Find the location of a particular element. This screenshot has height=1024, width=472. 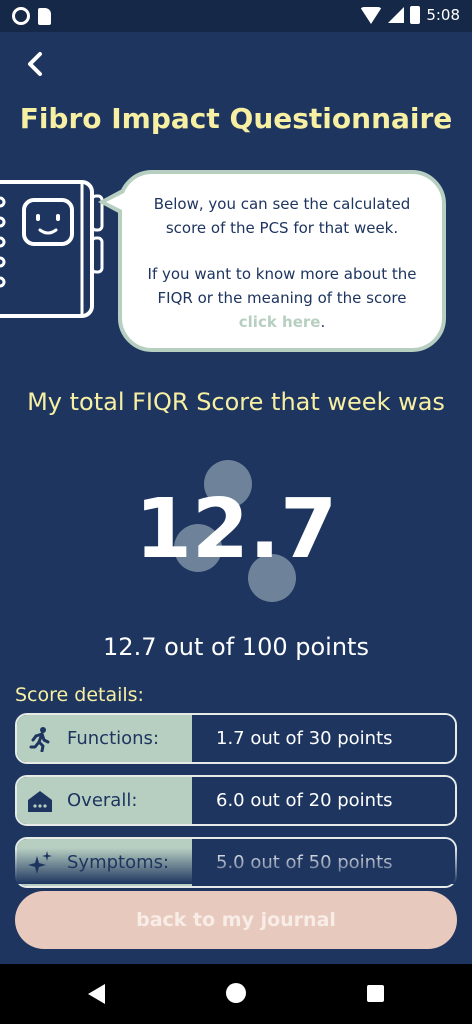

detail-row-label-cell: Overall: is located at coordinates (104, 800).